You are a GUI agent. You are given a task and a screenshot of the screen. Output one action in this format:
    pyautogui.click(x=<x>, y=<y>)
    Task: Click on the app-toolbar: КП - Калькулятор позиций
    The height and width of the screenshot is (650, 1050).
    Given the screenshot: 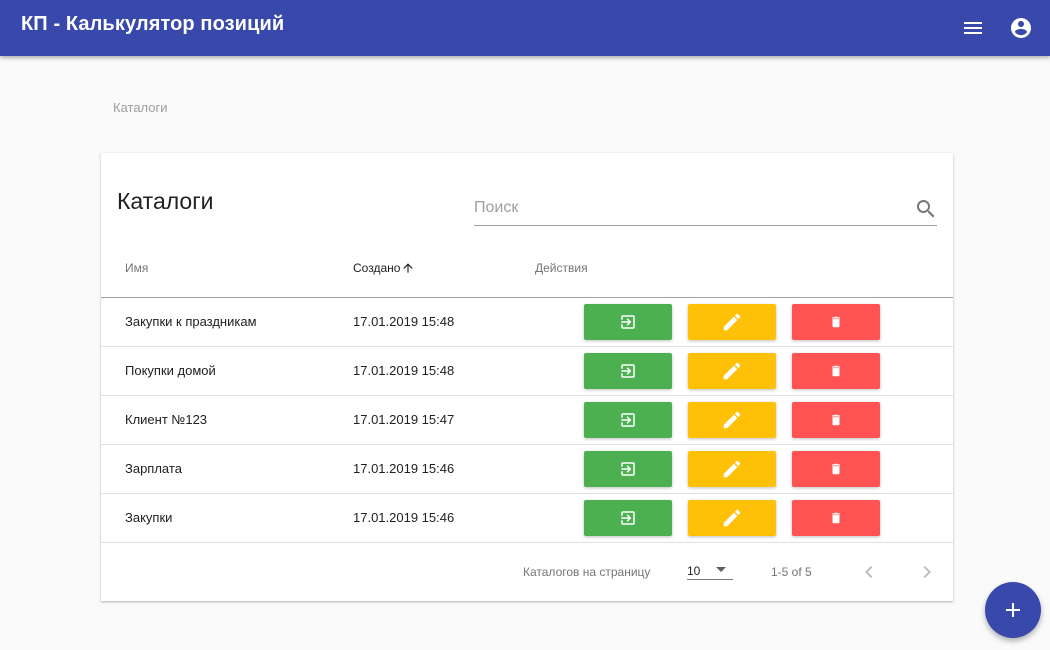 What is the action you would take?
    pyautogui.click(x=525, y=28)
    